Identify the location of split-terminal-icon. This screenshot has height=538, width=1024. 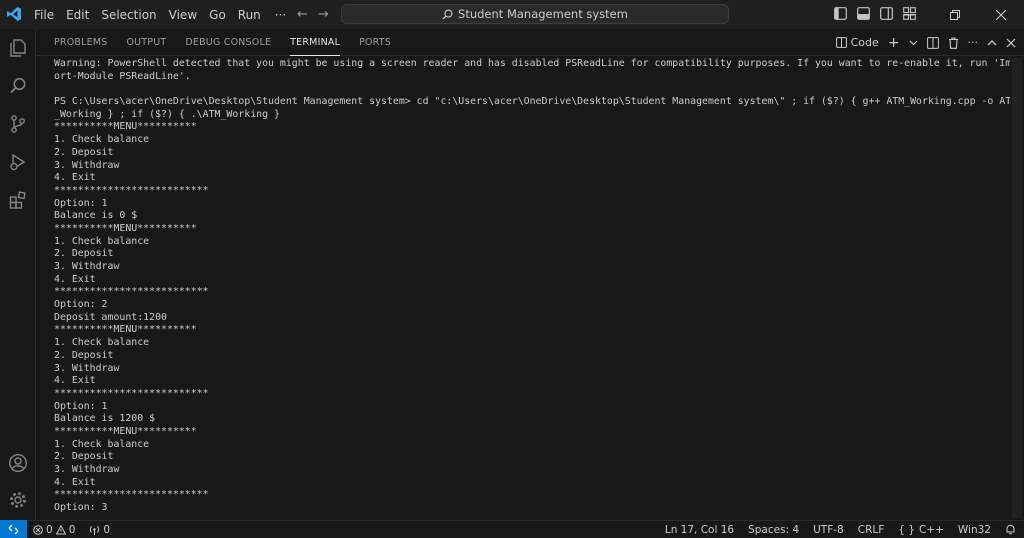
(932, 42).